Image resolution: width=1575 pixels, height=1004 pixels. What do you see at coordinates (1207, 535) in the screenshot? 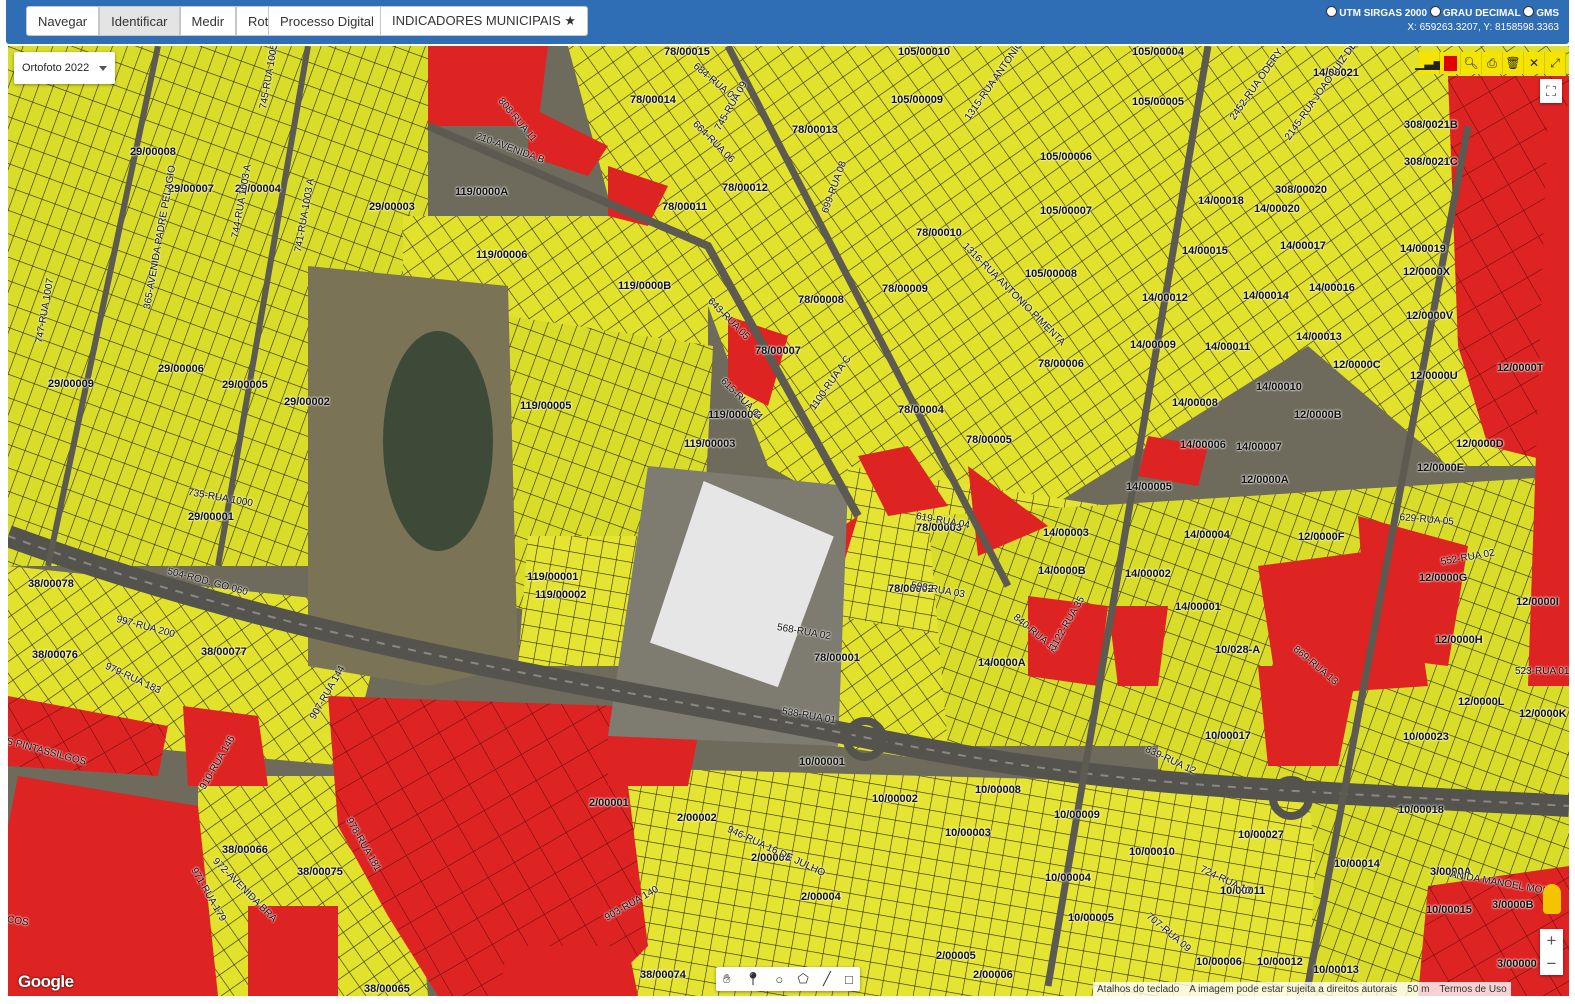
I see `lot-label: 14/00004` at bounding box center [1207, 535].